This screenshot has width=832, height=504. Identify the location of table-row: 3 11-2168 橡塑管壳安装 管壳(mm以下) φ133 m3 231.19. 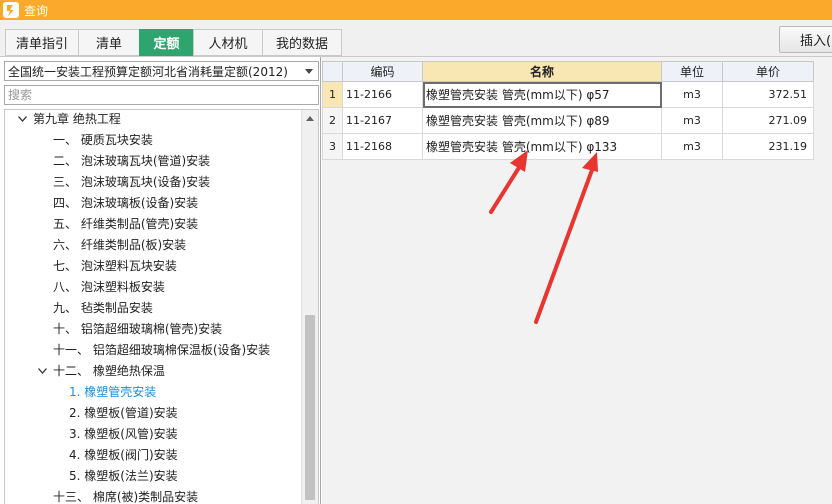
(568, 146).